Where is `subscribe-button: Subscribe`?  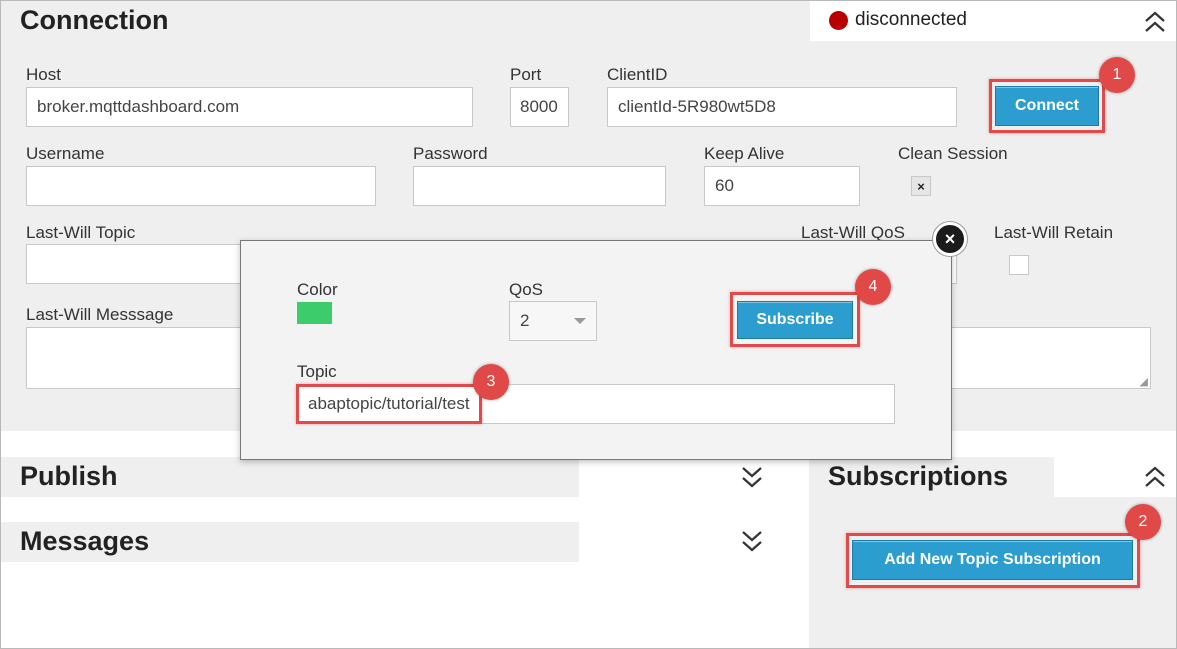 subscribe-button: Subscribe is located at coordinates (795, 320).